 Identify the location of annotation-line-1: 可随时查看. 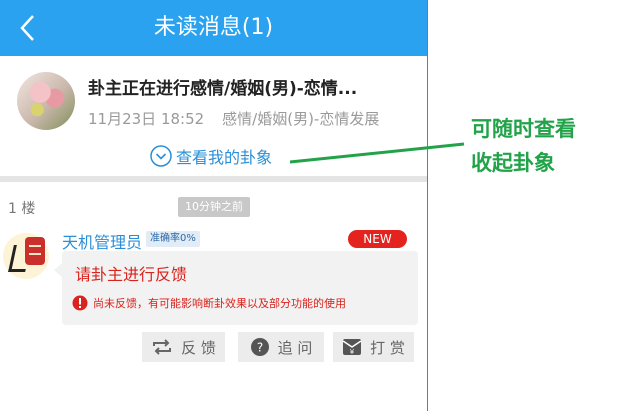
(523, 129).